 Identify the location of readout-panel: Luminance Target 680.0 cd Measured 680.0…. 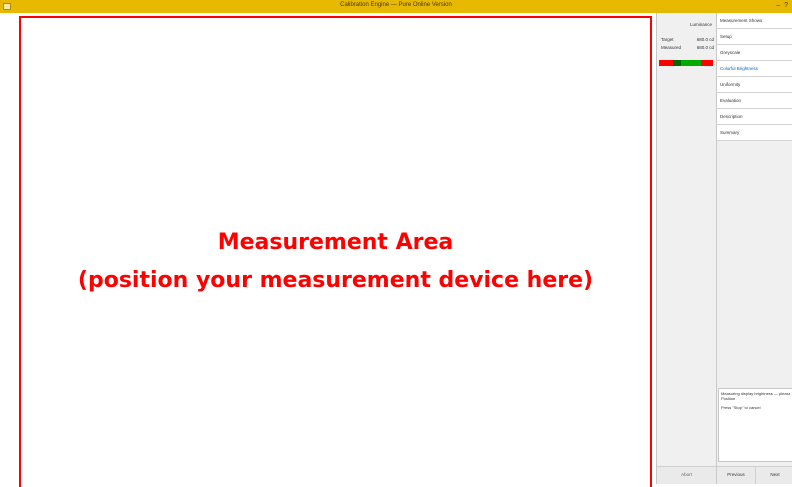
(686, 248).